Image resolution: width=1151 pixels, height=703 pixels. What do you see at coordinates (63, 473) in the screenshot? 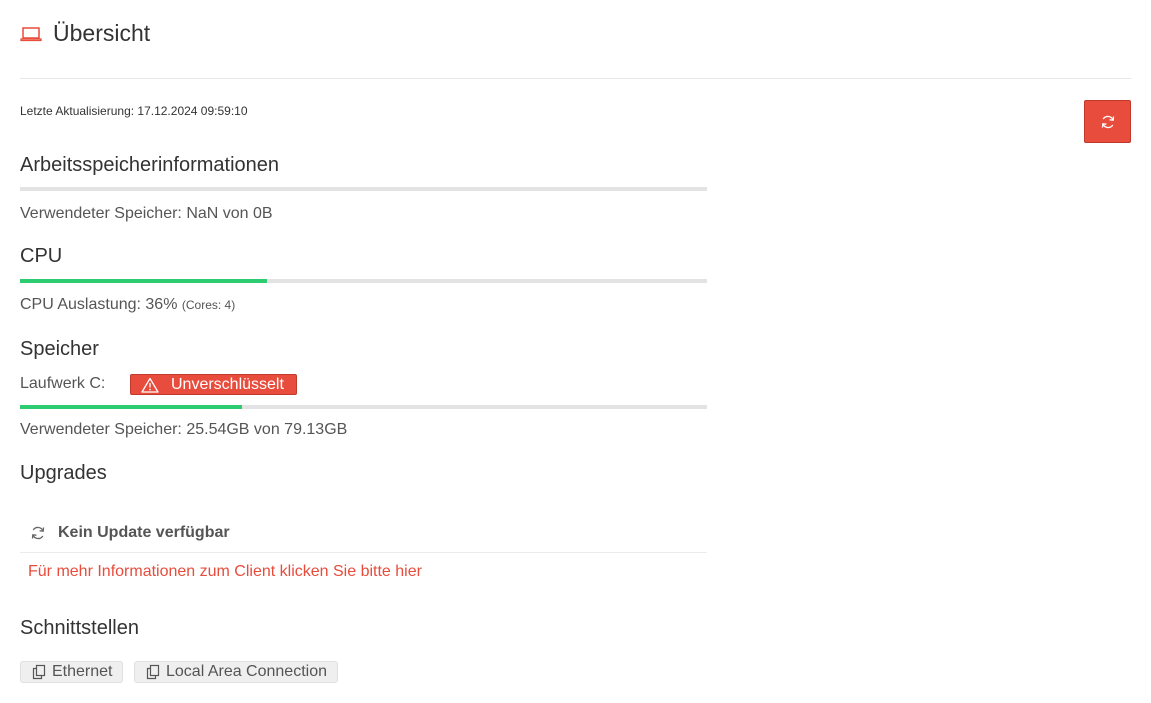
I see `upgrades-section-title: Upgrades` at bounding box center [63, 473].